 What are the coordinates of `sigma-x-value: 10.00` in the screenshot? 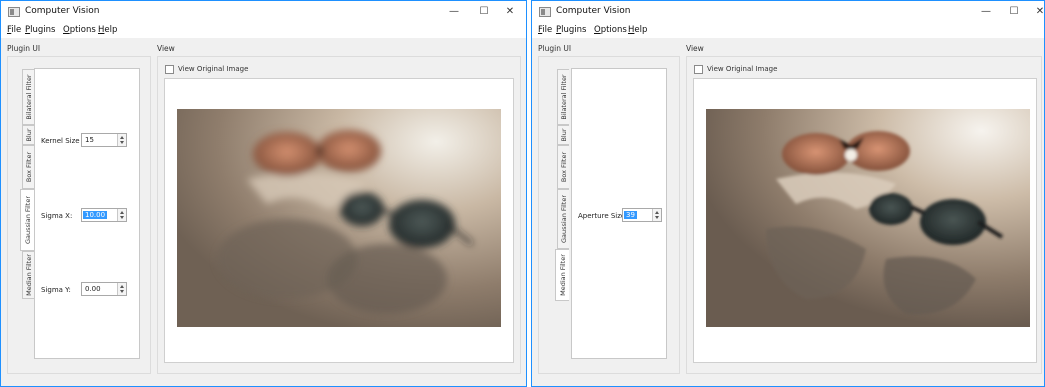 It's located at (95, 215).